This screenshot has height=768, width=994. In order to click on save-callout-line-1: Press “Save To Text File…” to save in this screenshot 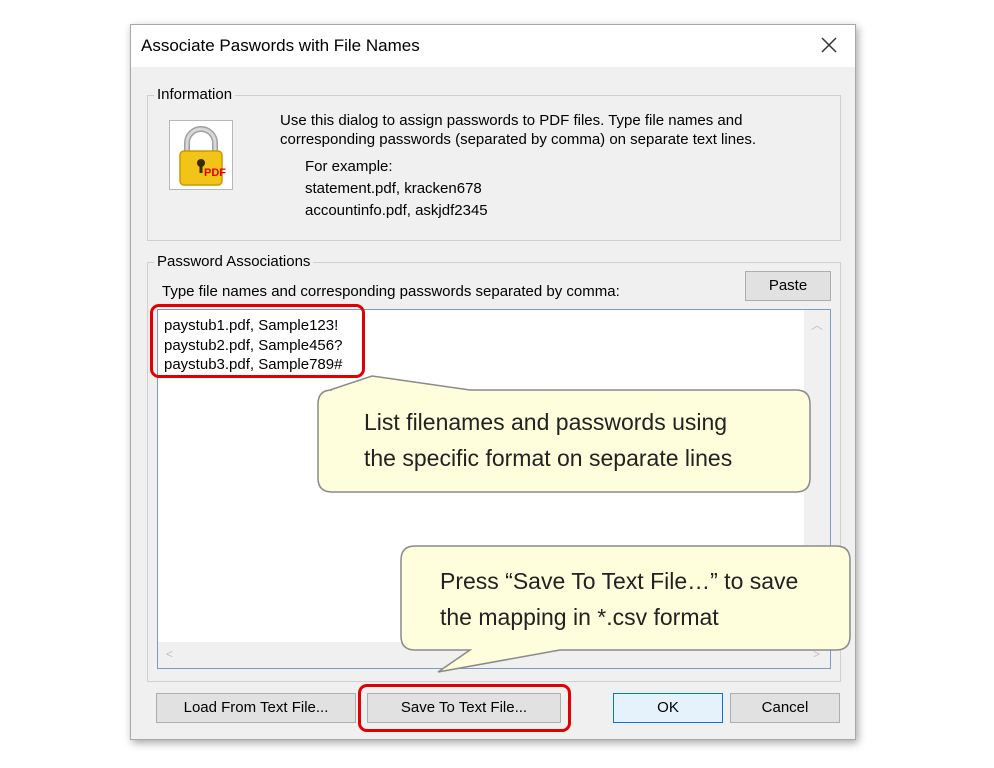, I will do `click(619, 581)`.